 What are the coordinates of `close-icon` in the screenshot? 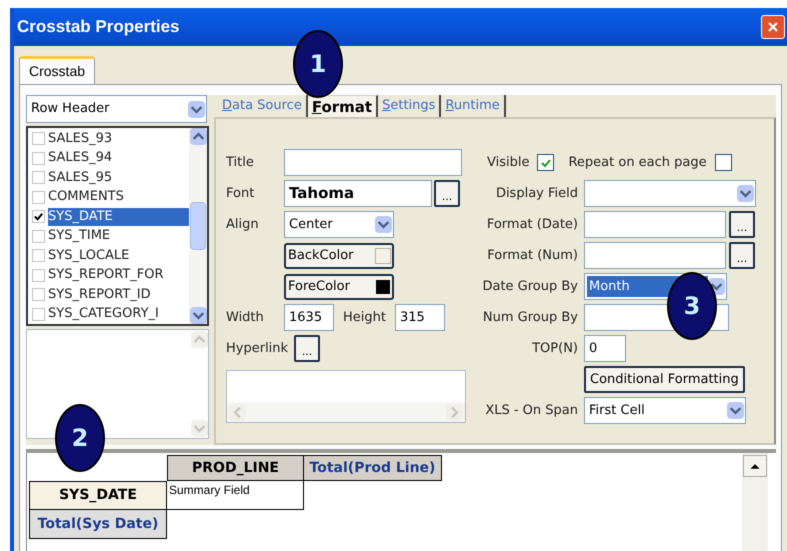 It's located at (773, 27).